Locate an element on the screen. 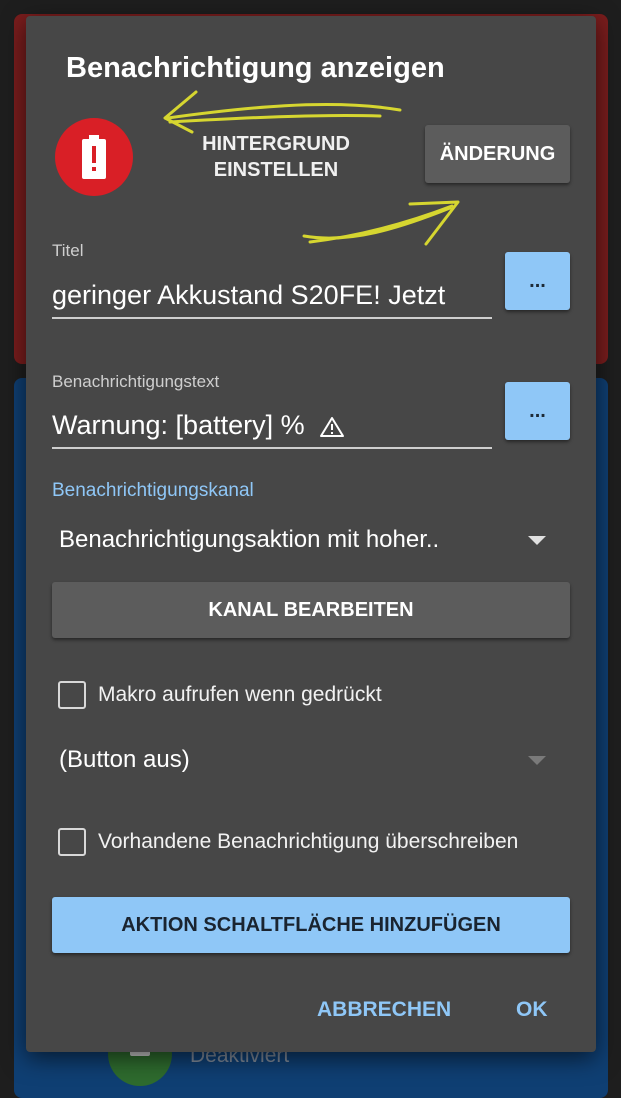  channel-label: Benachrichtigungskanal is located at coordinates (153, 490).